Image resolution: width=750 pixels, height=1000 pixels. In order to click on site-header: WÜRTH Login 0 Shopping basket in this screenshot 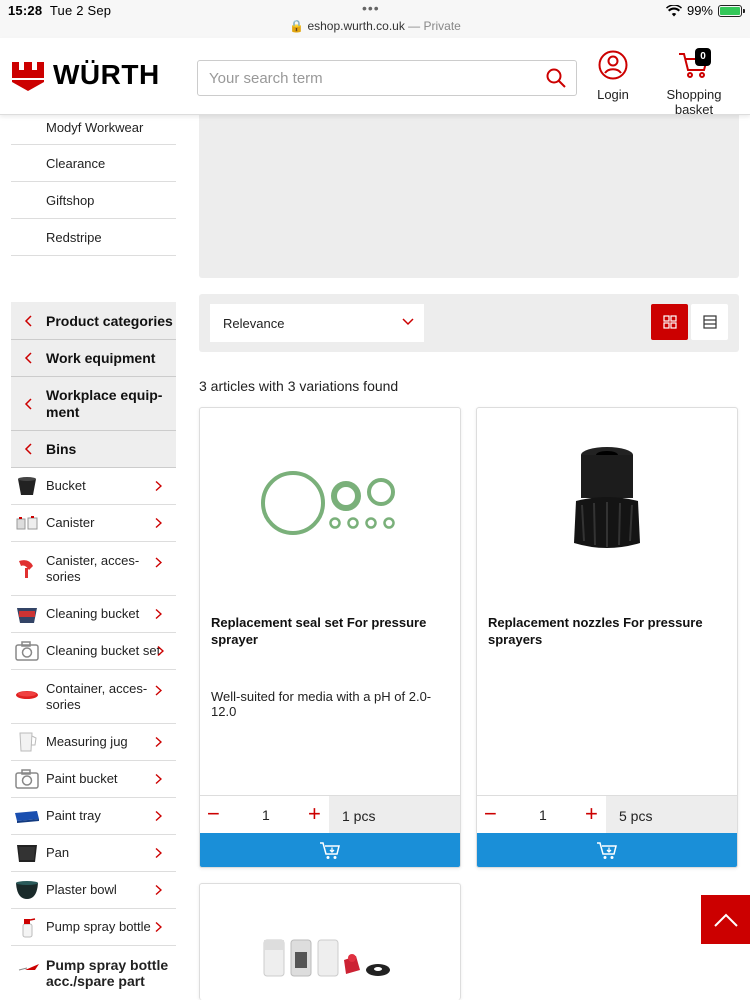, I will do `click(375, 77)`.